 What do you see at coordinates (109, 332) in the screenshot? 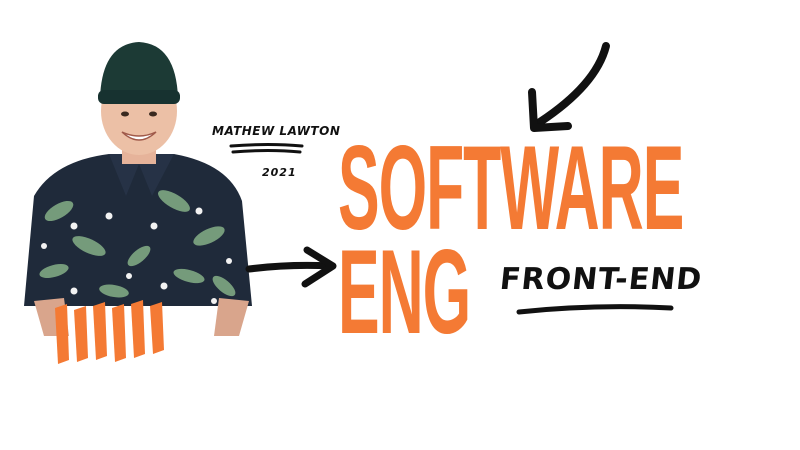
I see `orange-stripes-decoration` at bounding box center [109, 332].